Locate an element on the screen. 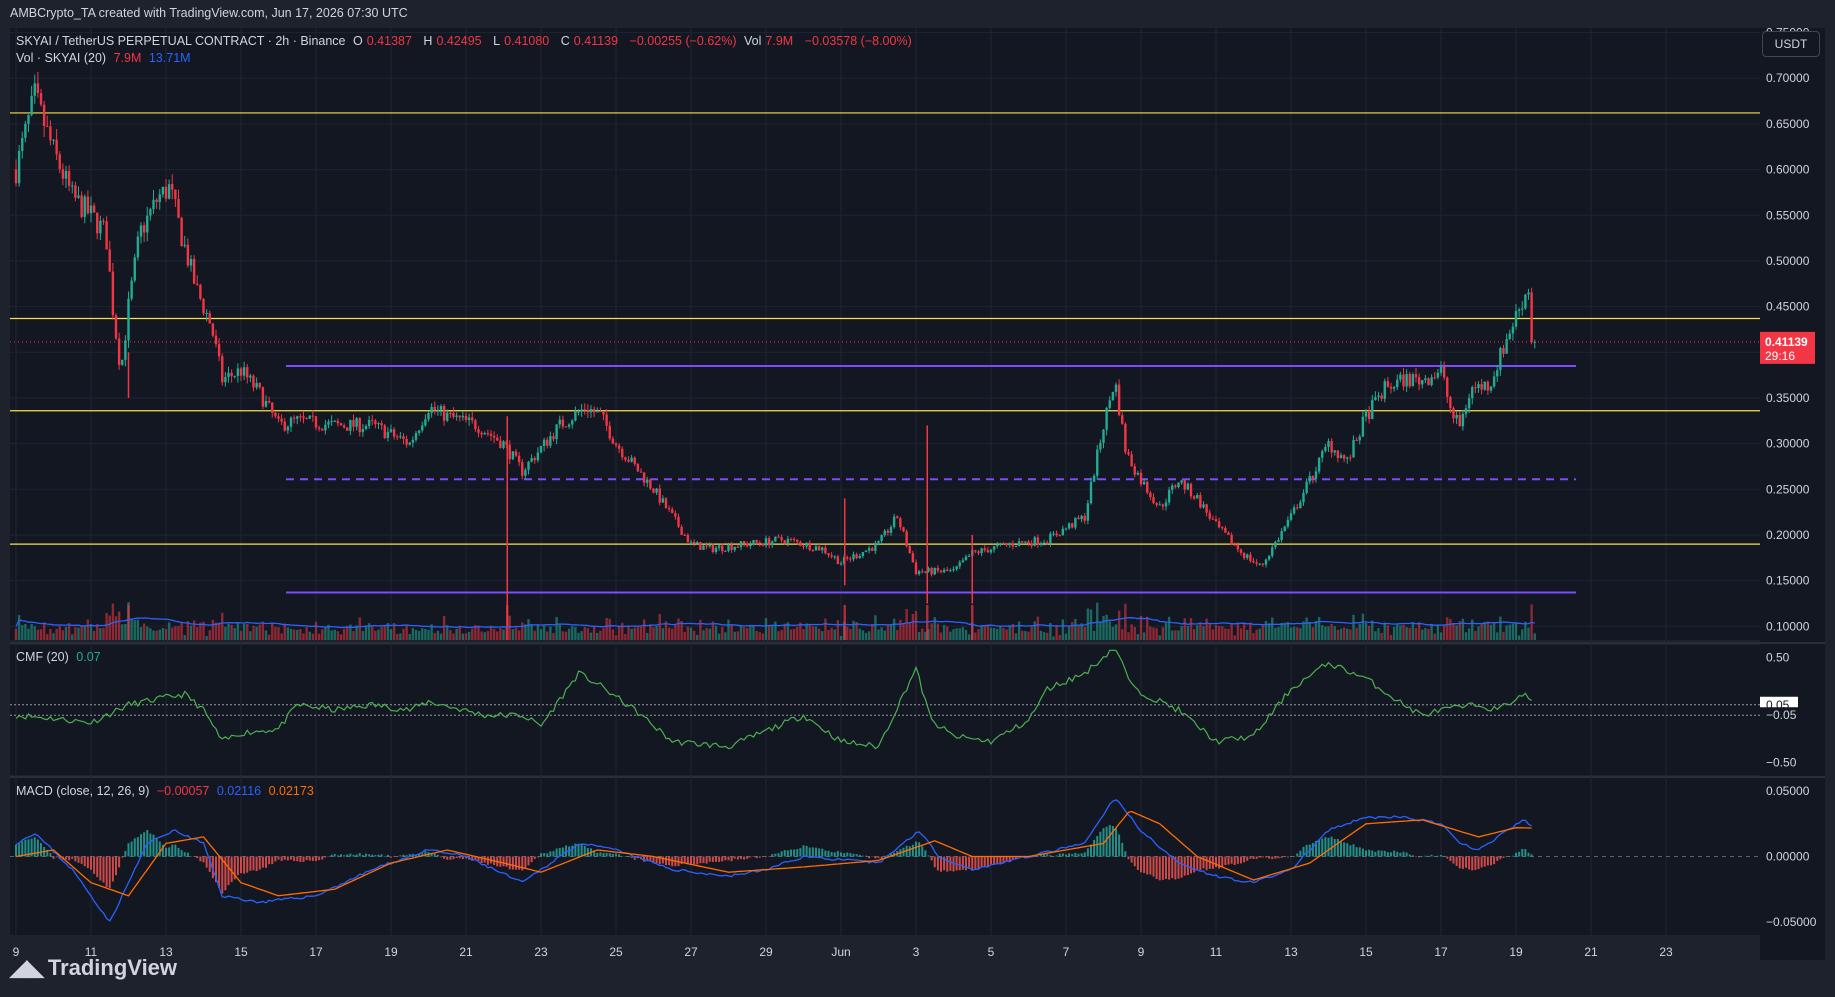 The image size is (1835, 997). cmf-title: CMF (20) is located at coordinates (42, 657).